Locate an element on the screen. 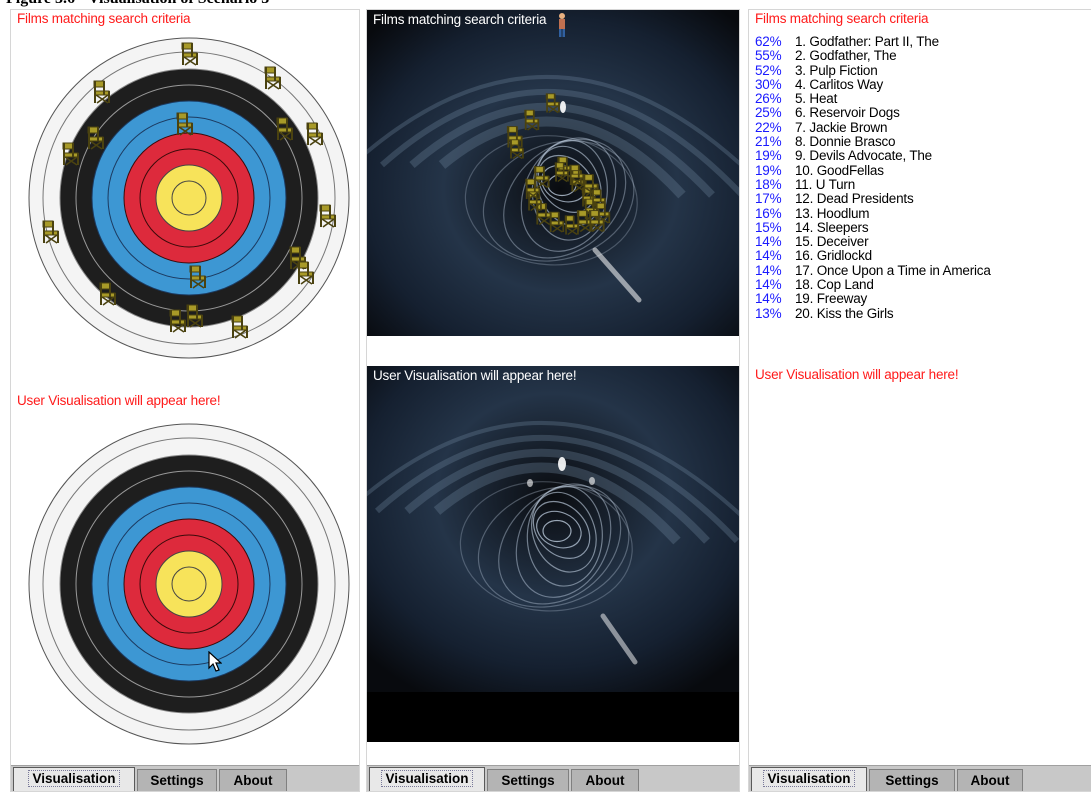  list-item: 14% 17. Once Upon a Time in America is located at coordinates (873, 270).